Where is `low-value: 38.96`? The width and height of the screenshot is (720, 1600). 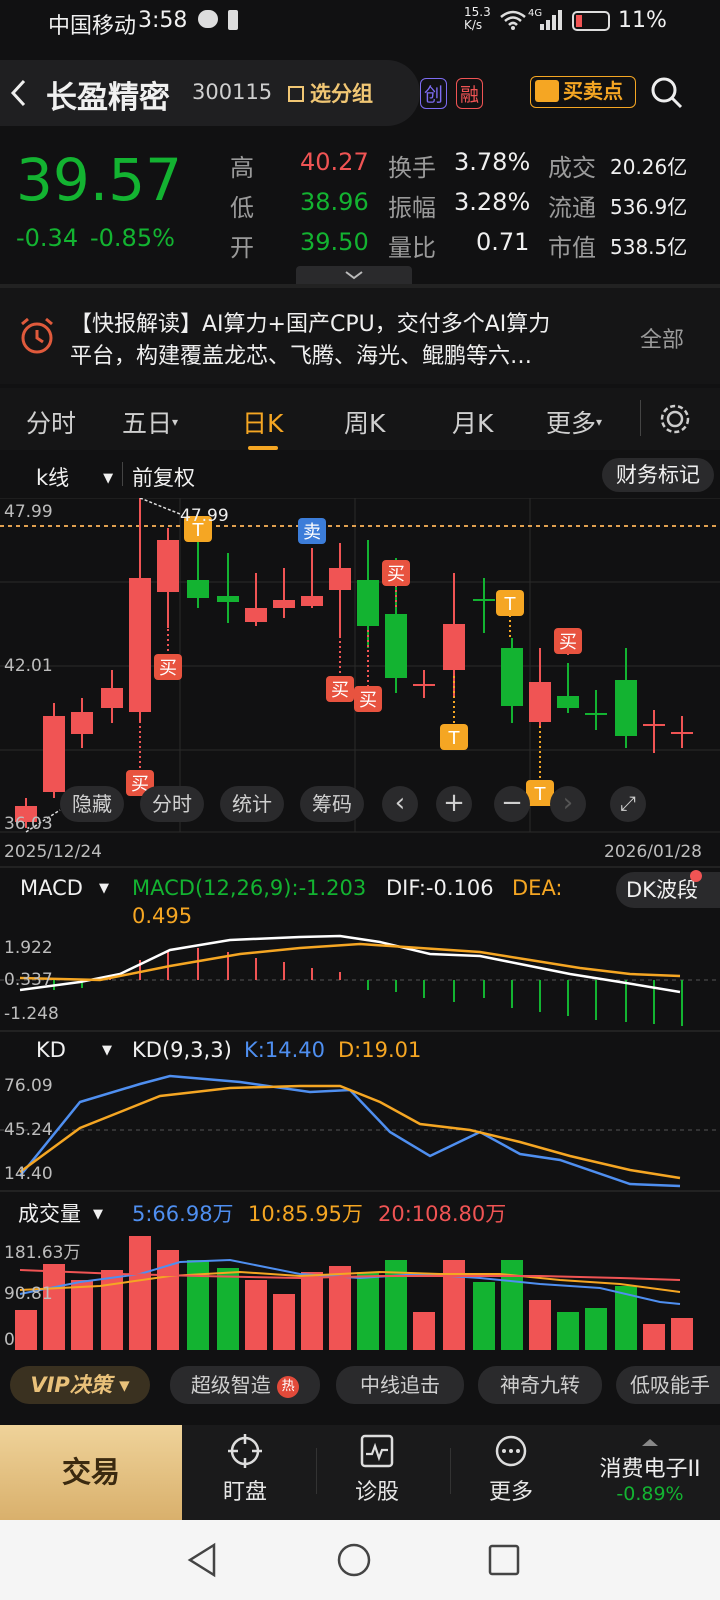
low-value: 38.96 is located at coordinates (334, 202).